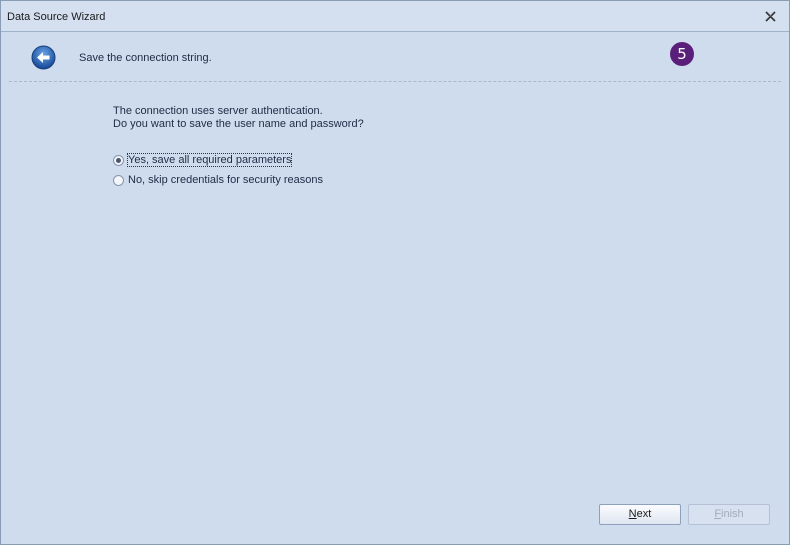  What do you see at coordinates (56, 17) in the screenshot?
I see `window-title: Data Source Wizard` at bounding box center [56, 17].